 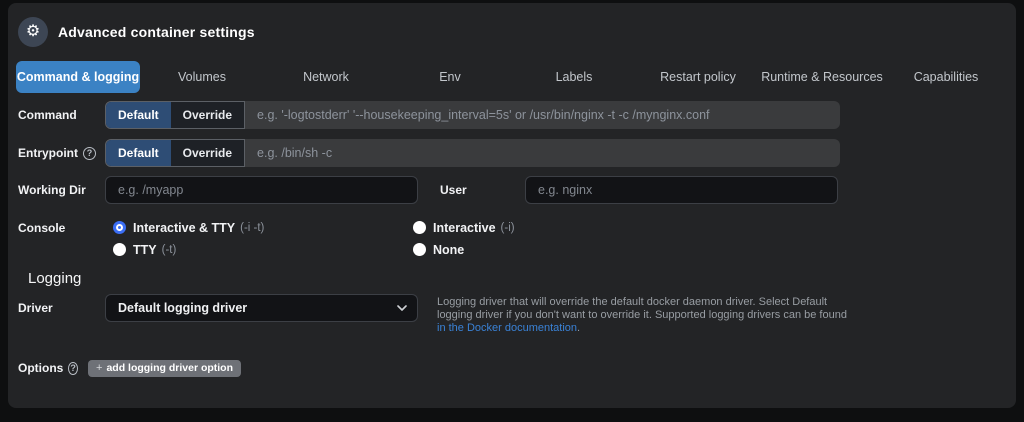 I want to click on user-label-text: User, so click(x=453, y=190).